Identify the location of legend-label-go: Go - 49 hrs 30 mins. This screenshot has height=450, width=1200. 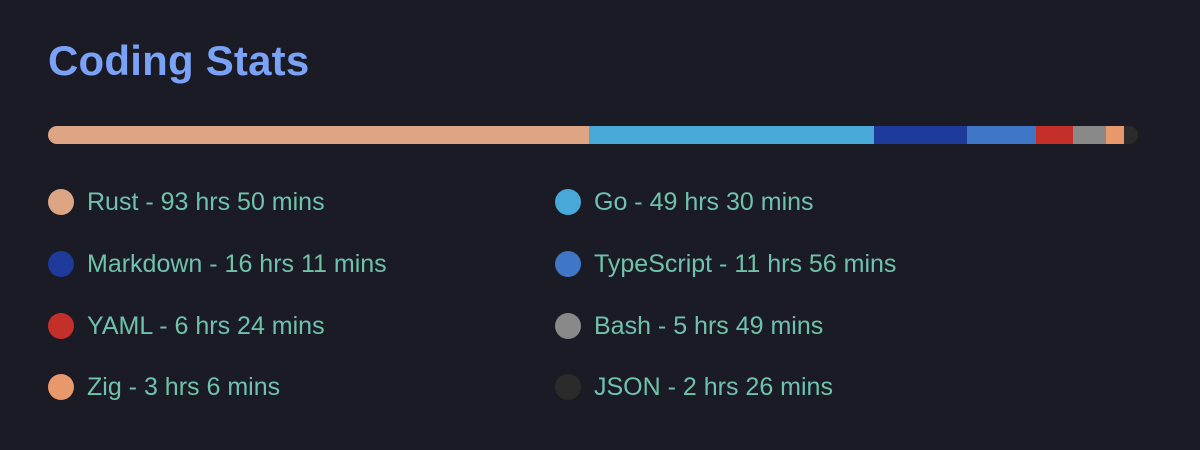
(704, 201).